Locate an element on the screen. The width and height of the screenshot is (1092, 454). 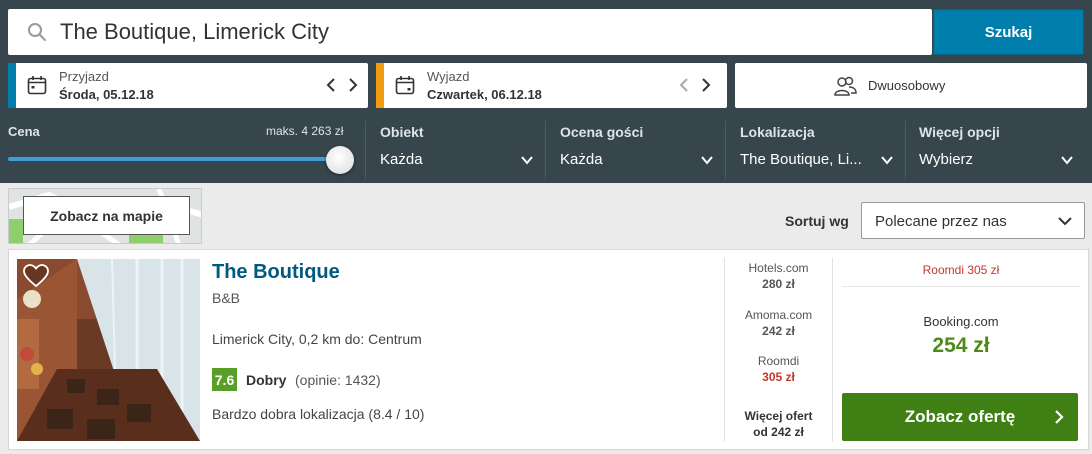
view-deal-label: Zobacz ofertę is located at coordinates (960, 416).